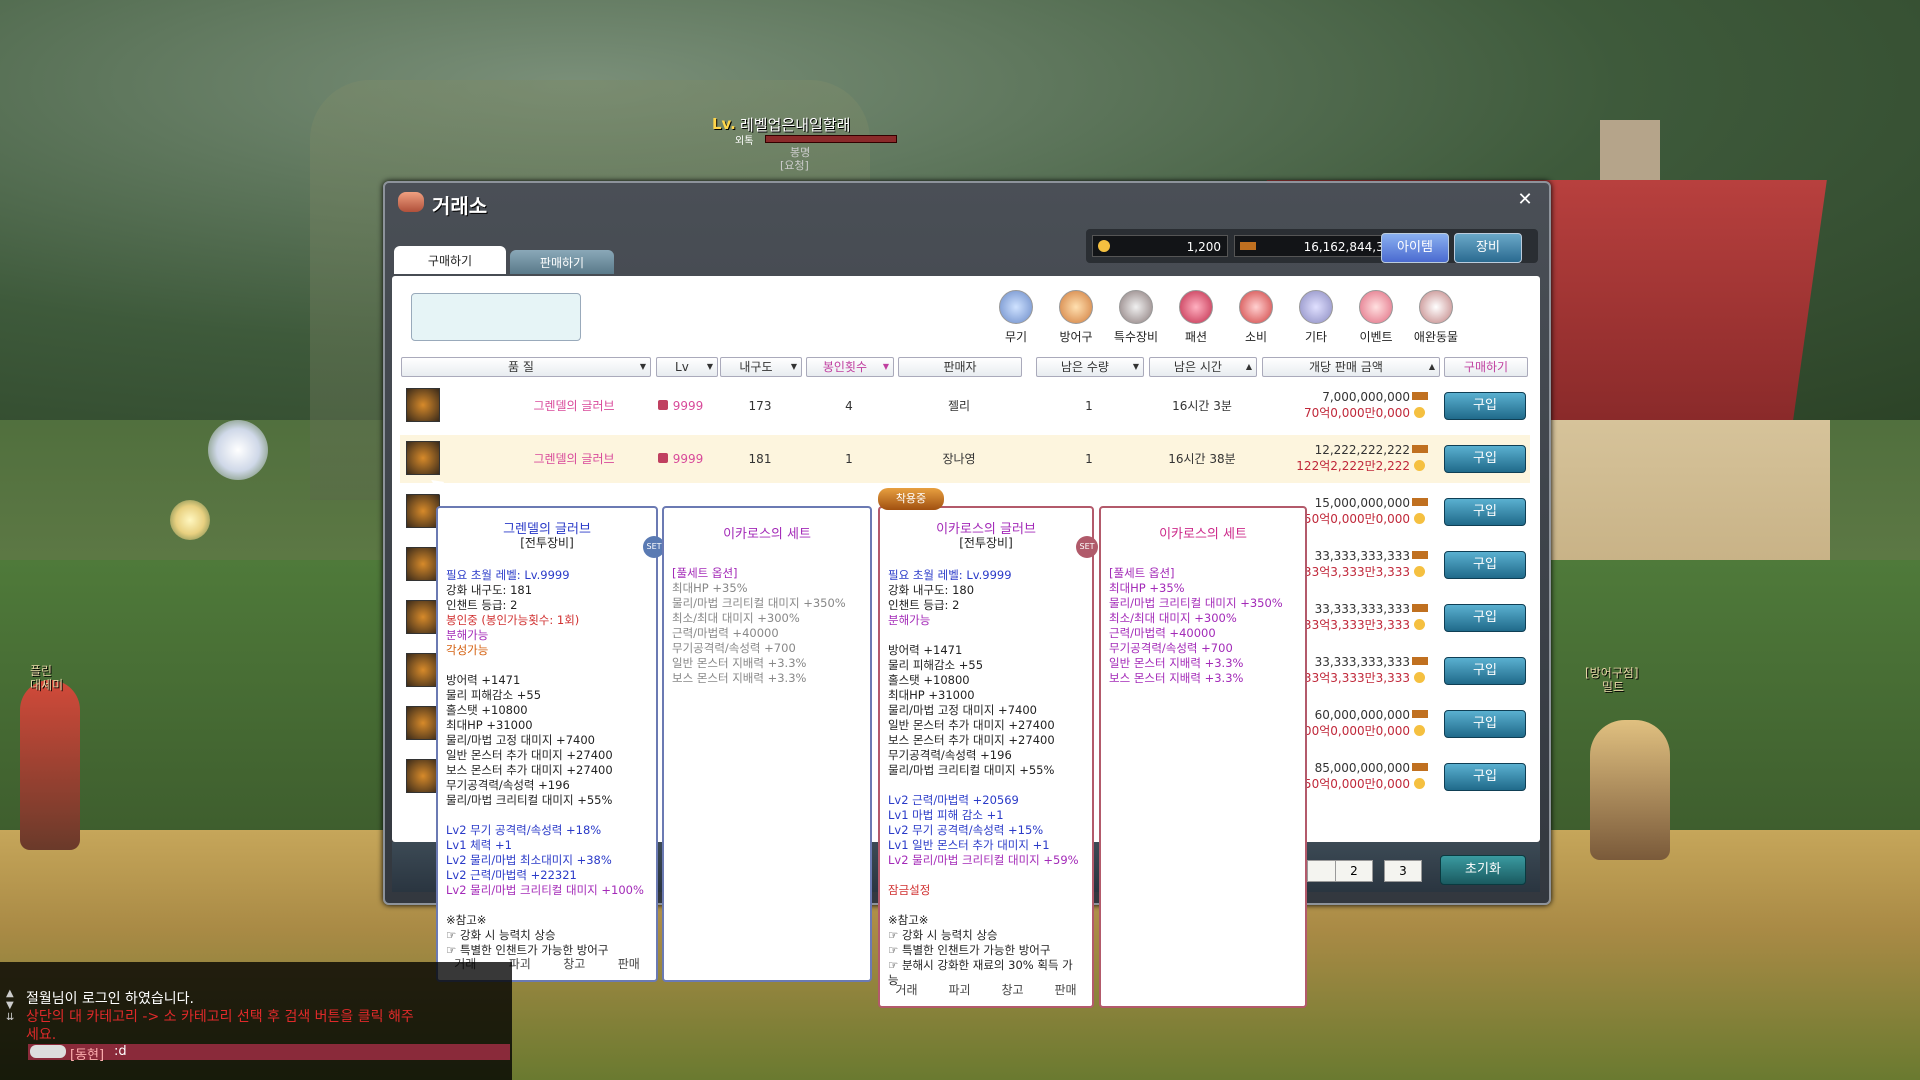 The width and height of the screenshot is (1920, 1080). Describe the element at coordinates (1256, 317) in the screenshot. I see `category-consumable: 소비` at that location.